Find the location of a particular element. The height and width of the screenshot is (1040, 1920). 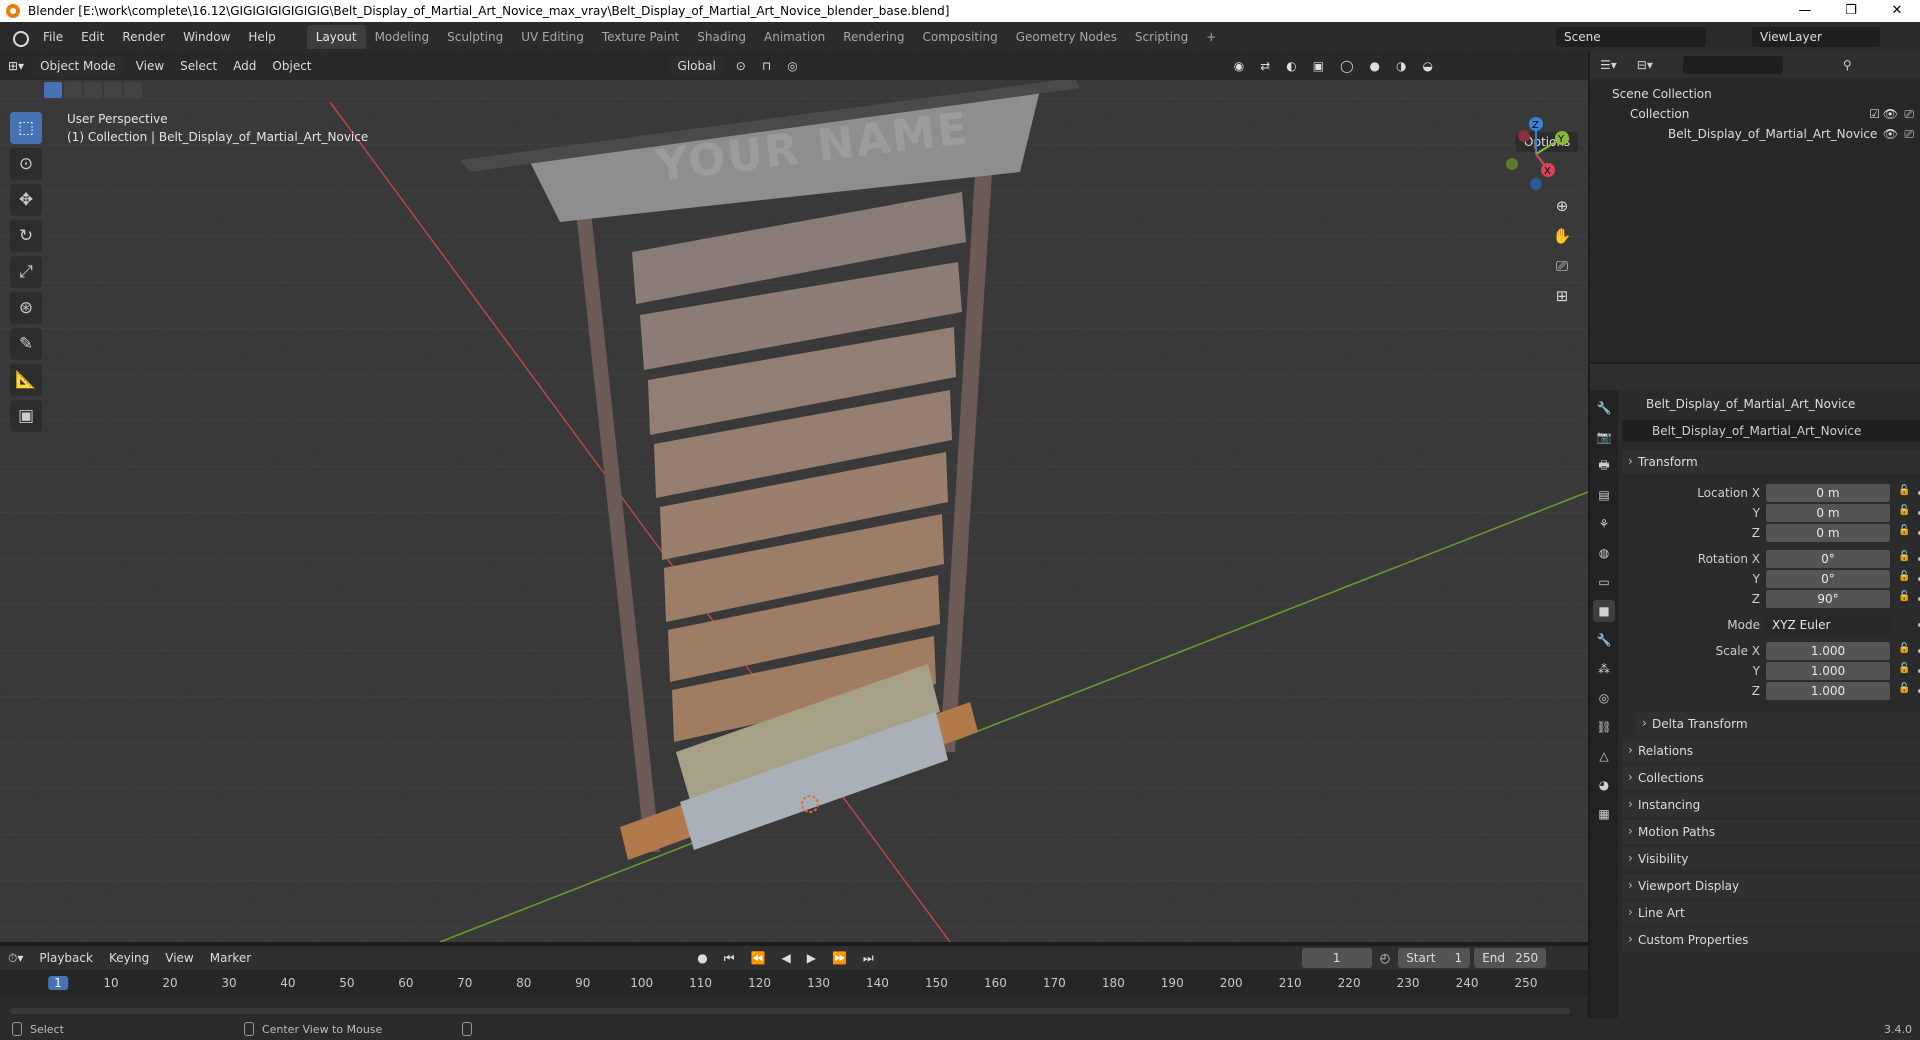

collection-eye-icon: 👁 is located at coordinates (1890, 114).